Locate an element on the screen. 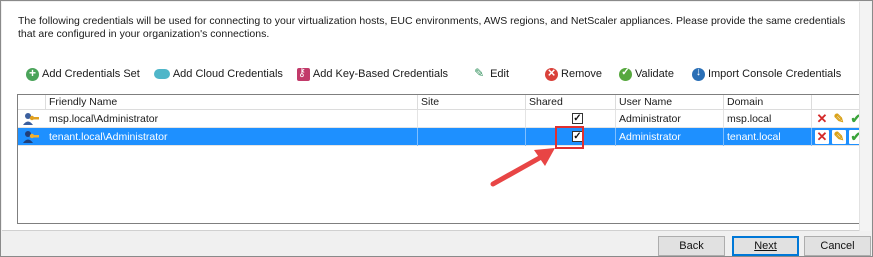  friendly-name-cell: msp.local\Administrator is located at coordinates (232, 119).